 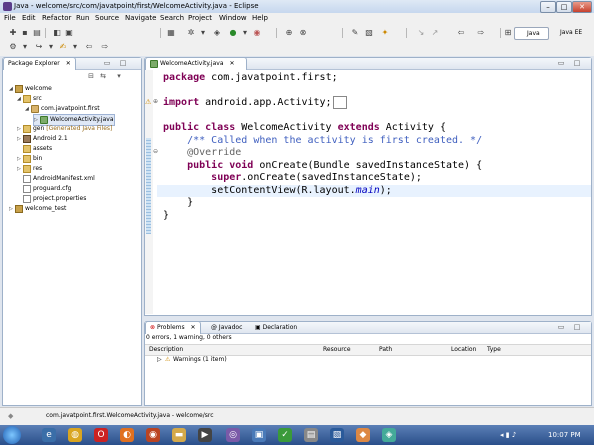 I want to click on app2-icon: ▣, so click(x=259, y=435).